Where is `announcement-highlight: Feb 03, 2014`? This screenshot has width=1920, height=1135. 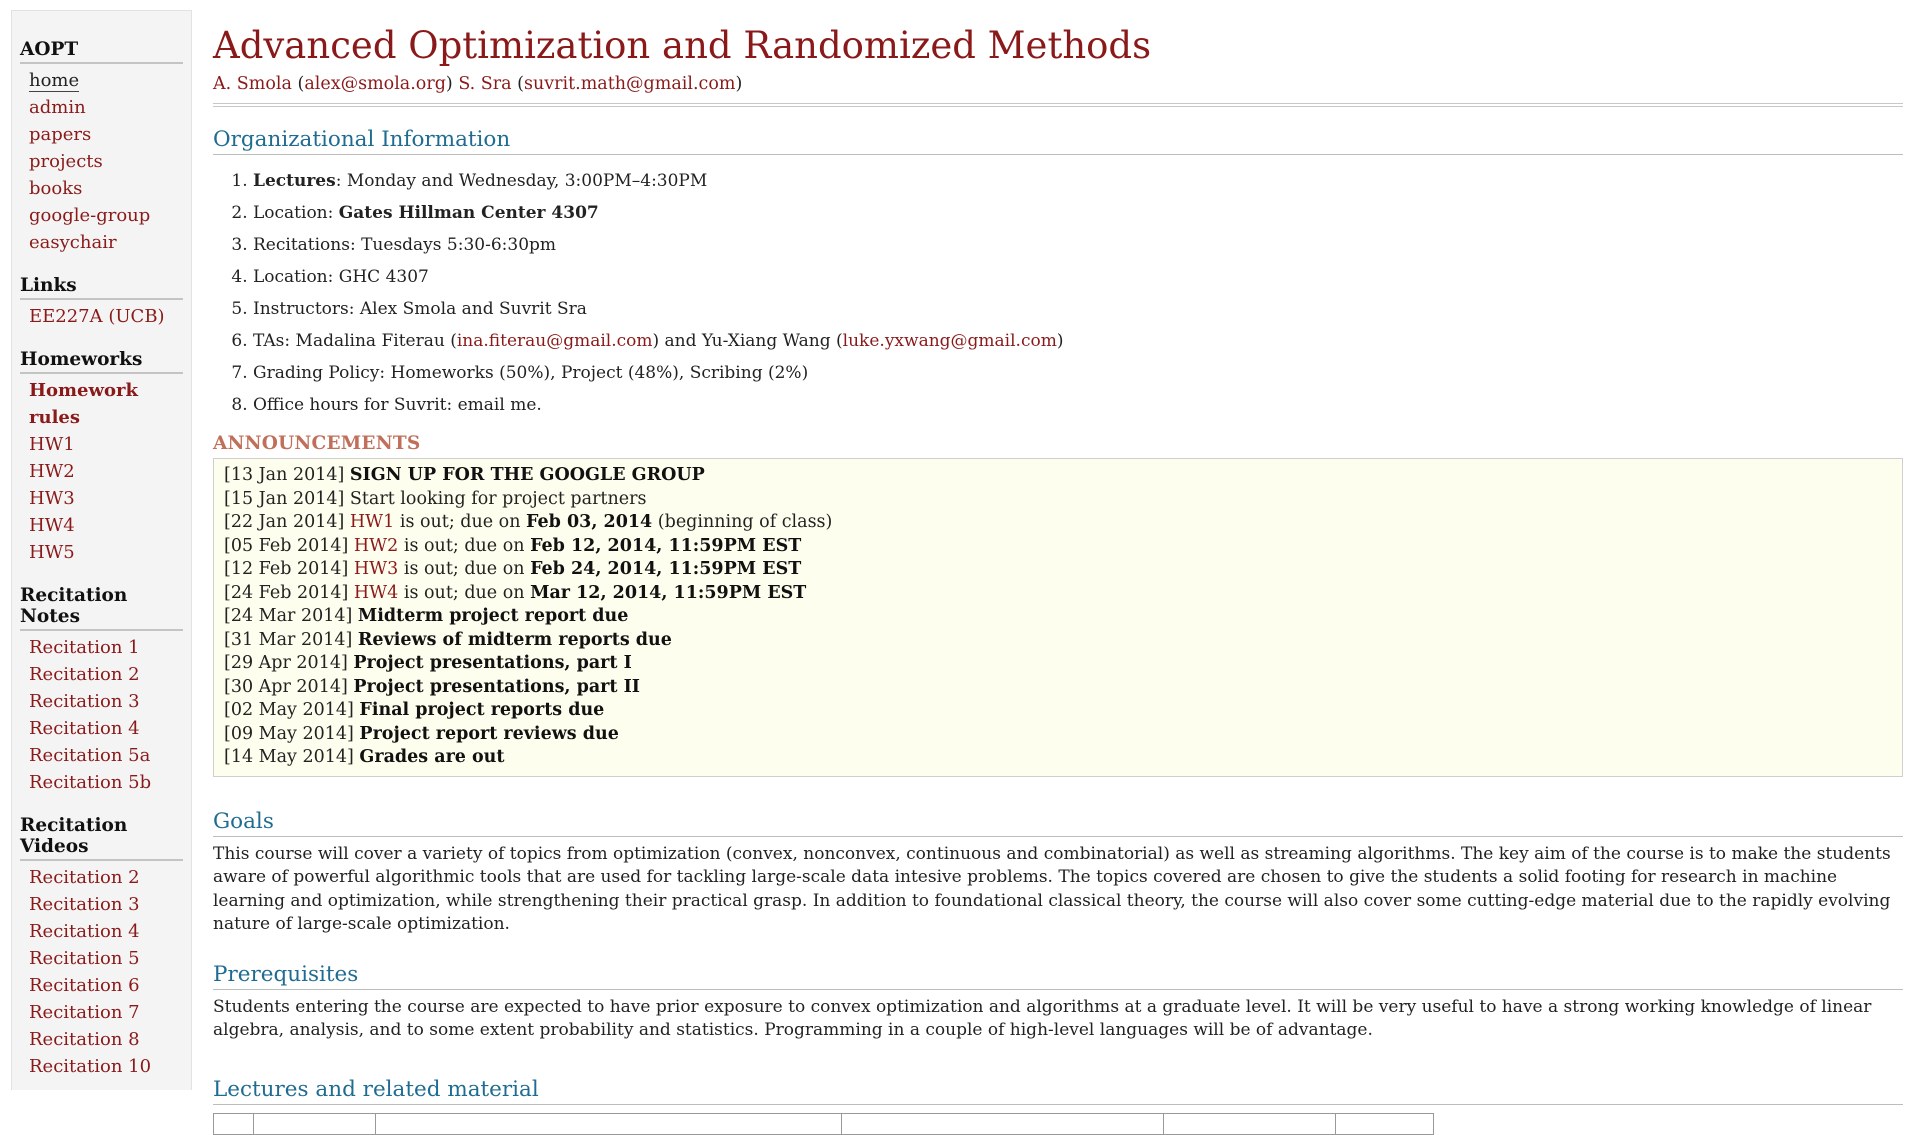
announcement-highlight: Feb 03, 2014 is located at coordinates (589, 522).